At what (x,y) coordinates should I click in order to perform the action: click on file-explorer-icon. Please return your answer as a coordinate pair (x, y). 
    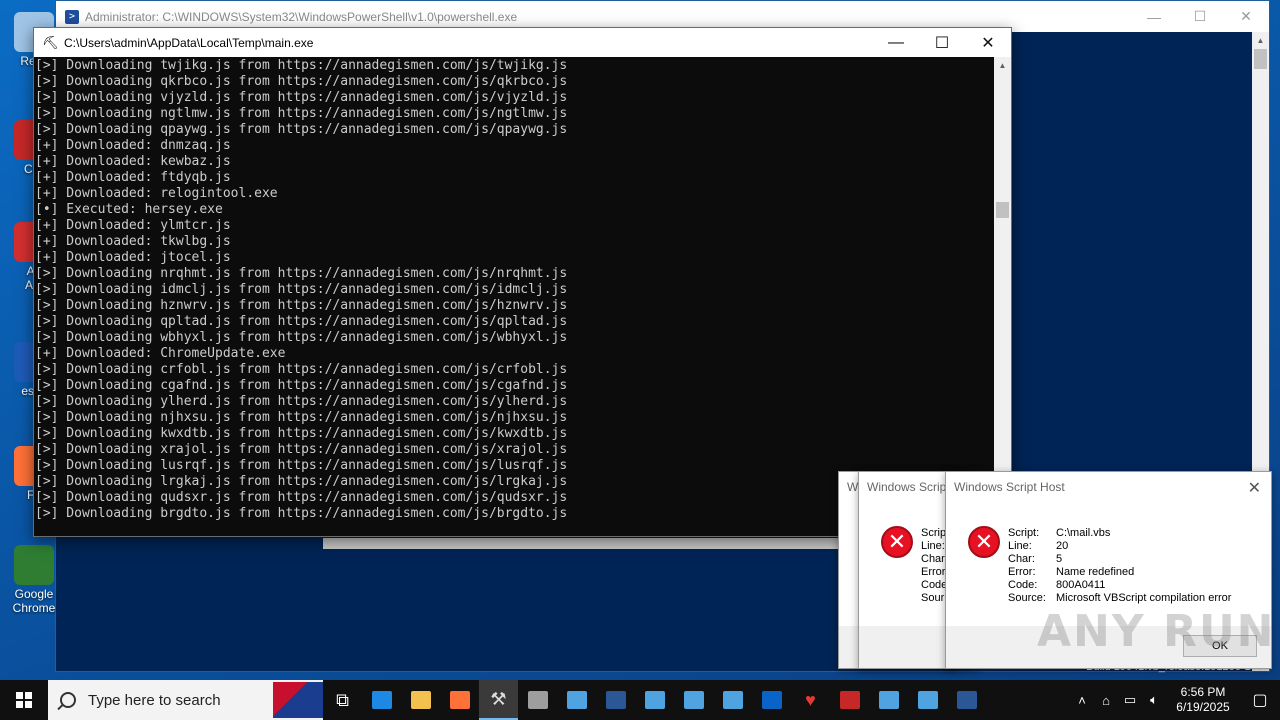
    Looking at the image, I should click on (420, 700).